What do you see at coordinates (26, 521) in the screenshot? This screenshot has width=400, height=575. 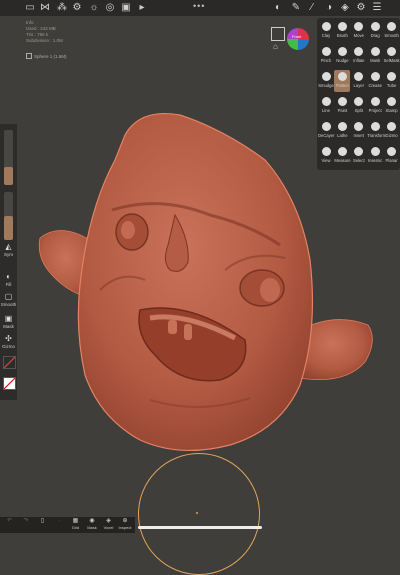 I see `bottom-redo-button: ↷` at bounding box center [26, 521].